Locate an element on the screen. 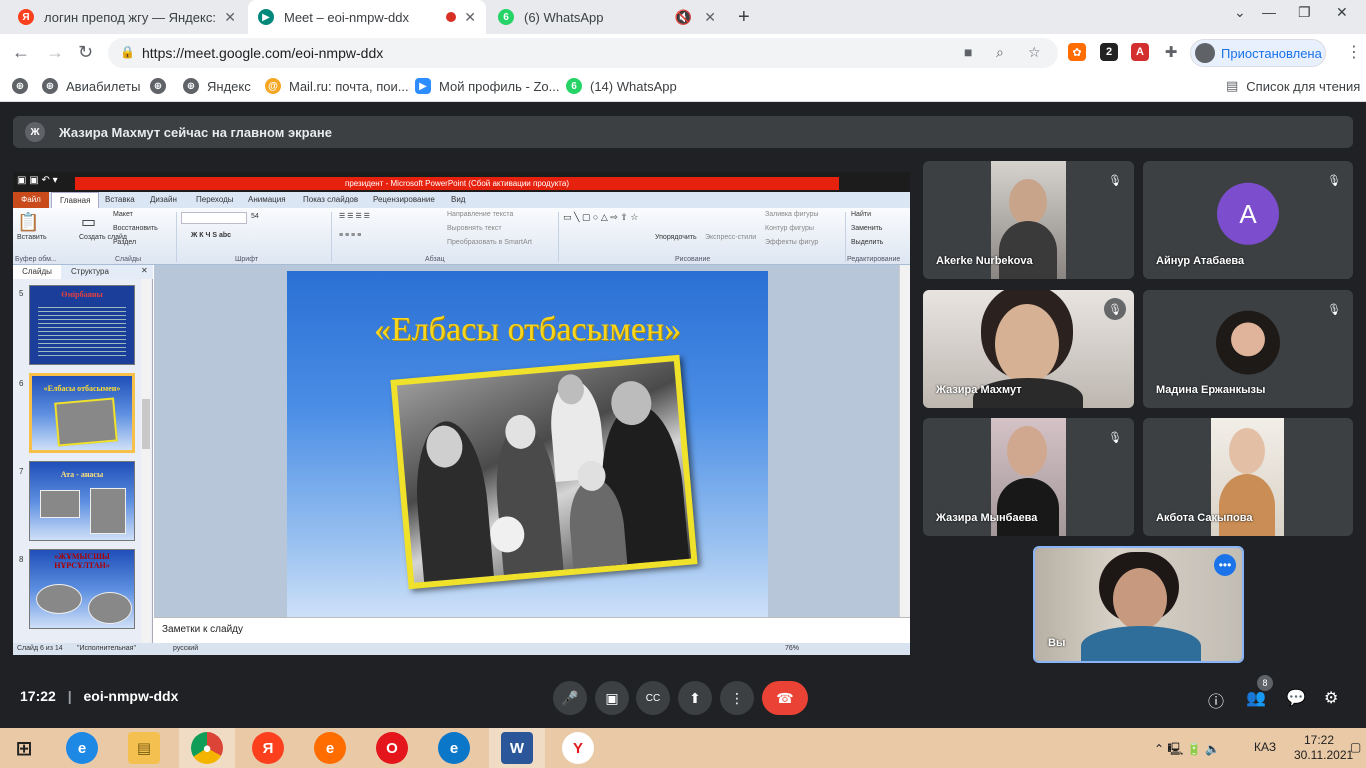 This screenshot has width=1366, height=768. self-view-tile: ••• Вы is located at coordinates (1138, 604).